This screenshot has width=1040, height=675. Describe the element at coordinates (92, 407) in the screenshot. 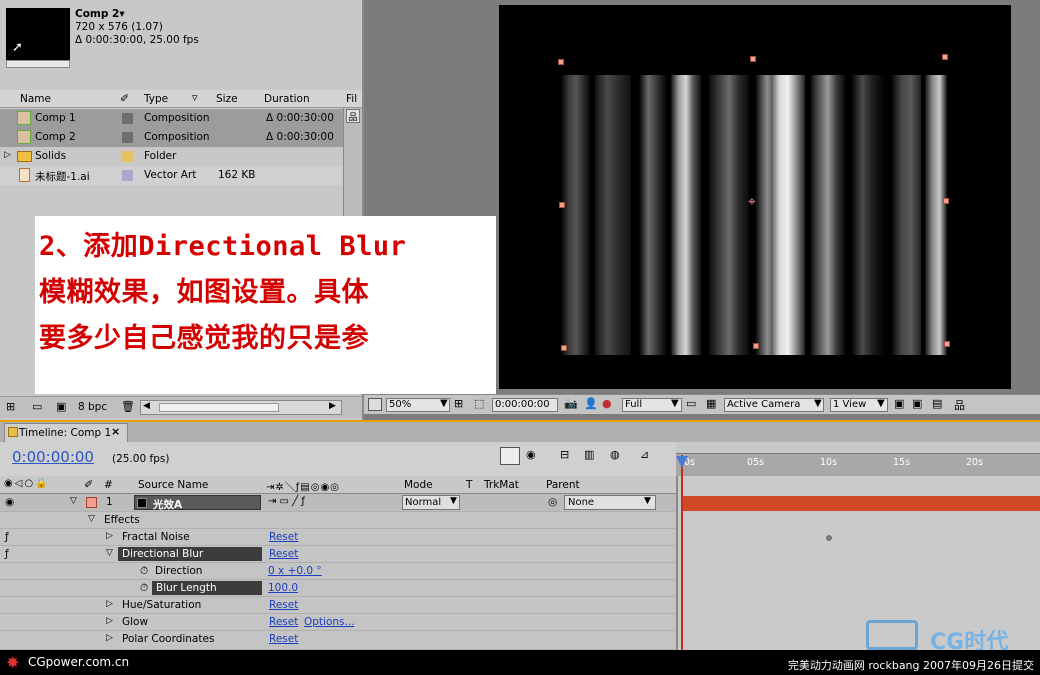

I see `bit-depth: 8 bpc` at that location.